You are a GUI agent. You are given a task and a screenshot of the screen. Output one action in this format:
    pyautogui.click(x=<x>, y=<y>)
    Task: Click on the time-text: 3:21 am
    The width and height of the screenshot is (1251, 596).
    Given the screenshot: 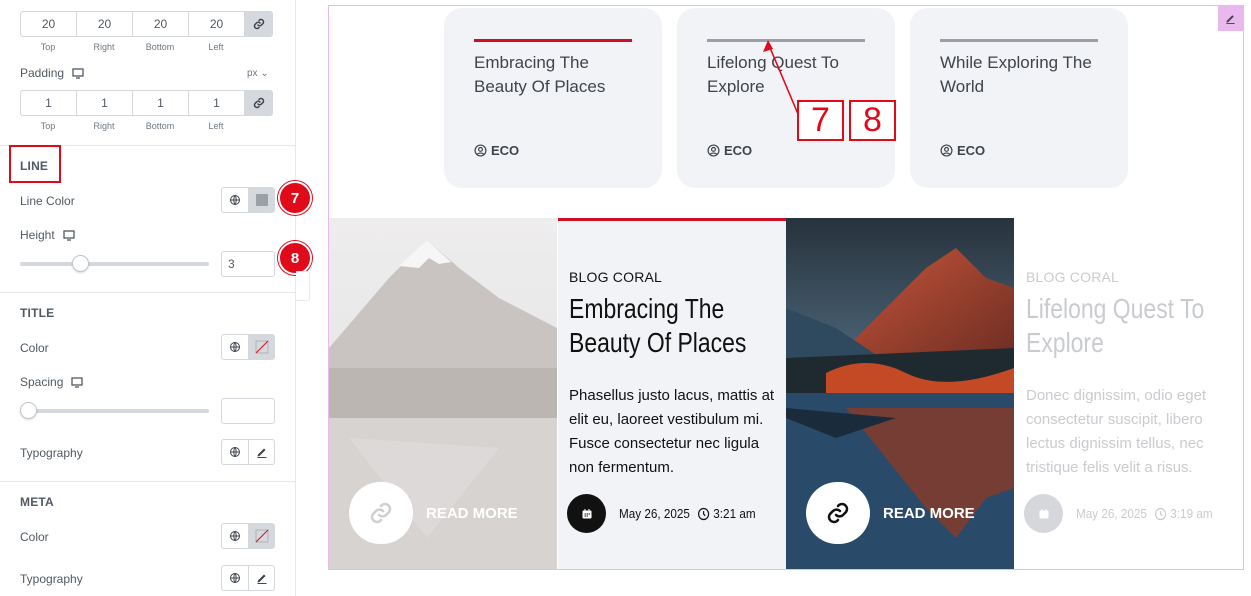 What is the action you would take?
    pyautogui.click(x=734, y=513)
    